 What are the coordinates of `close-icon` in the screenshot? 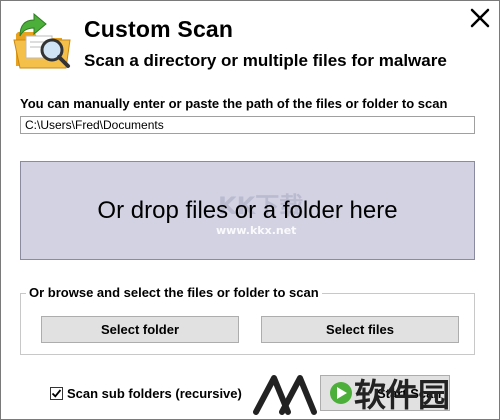 It's located at (480, 18).